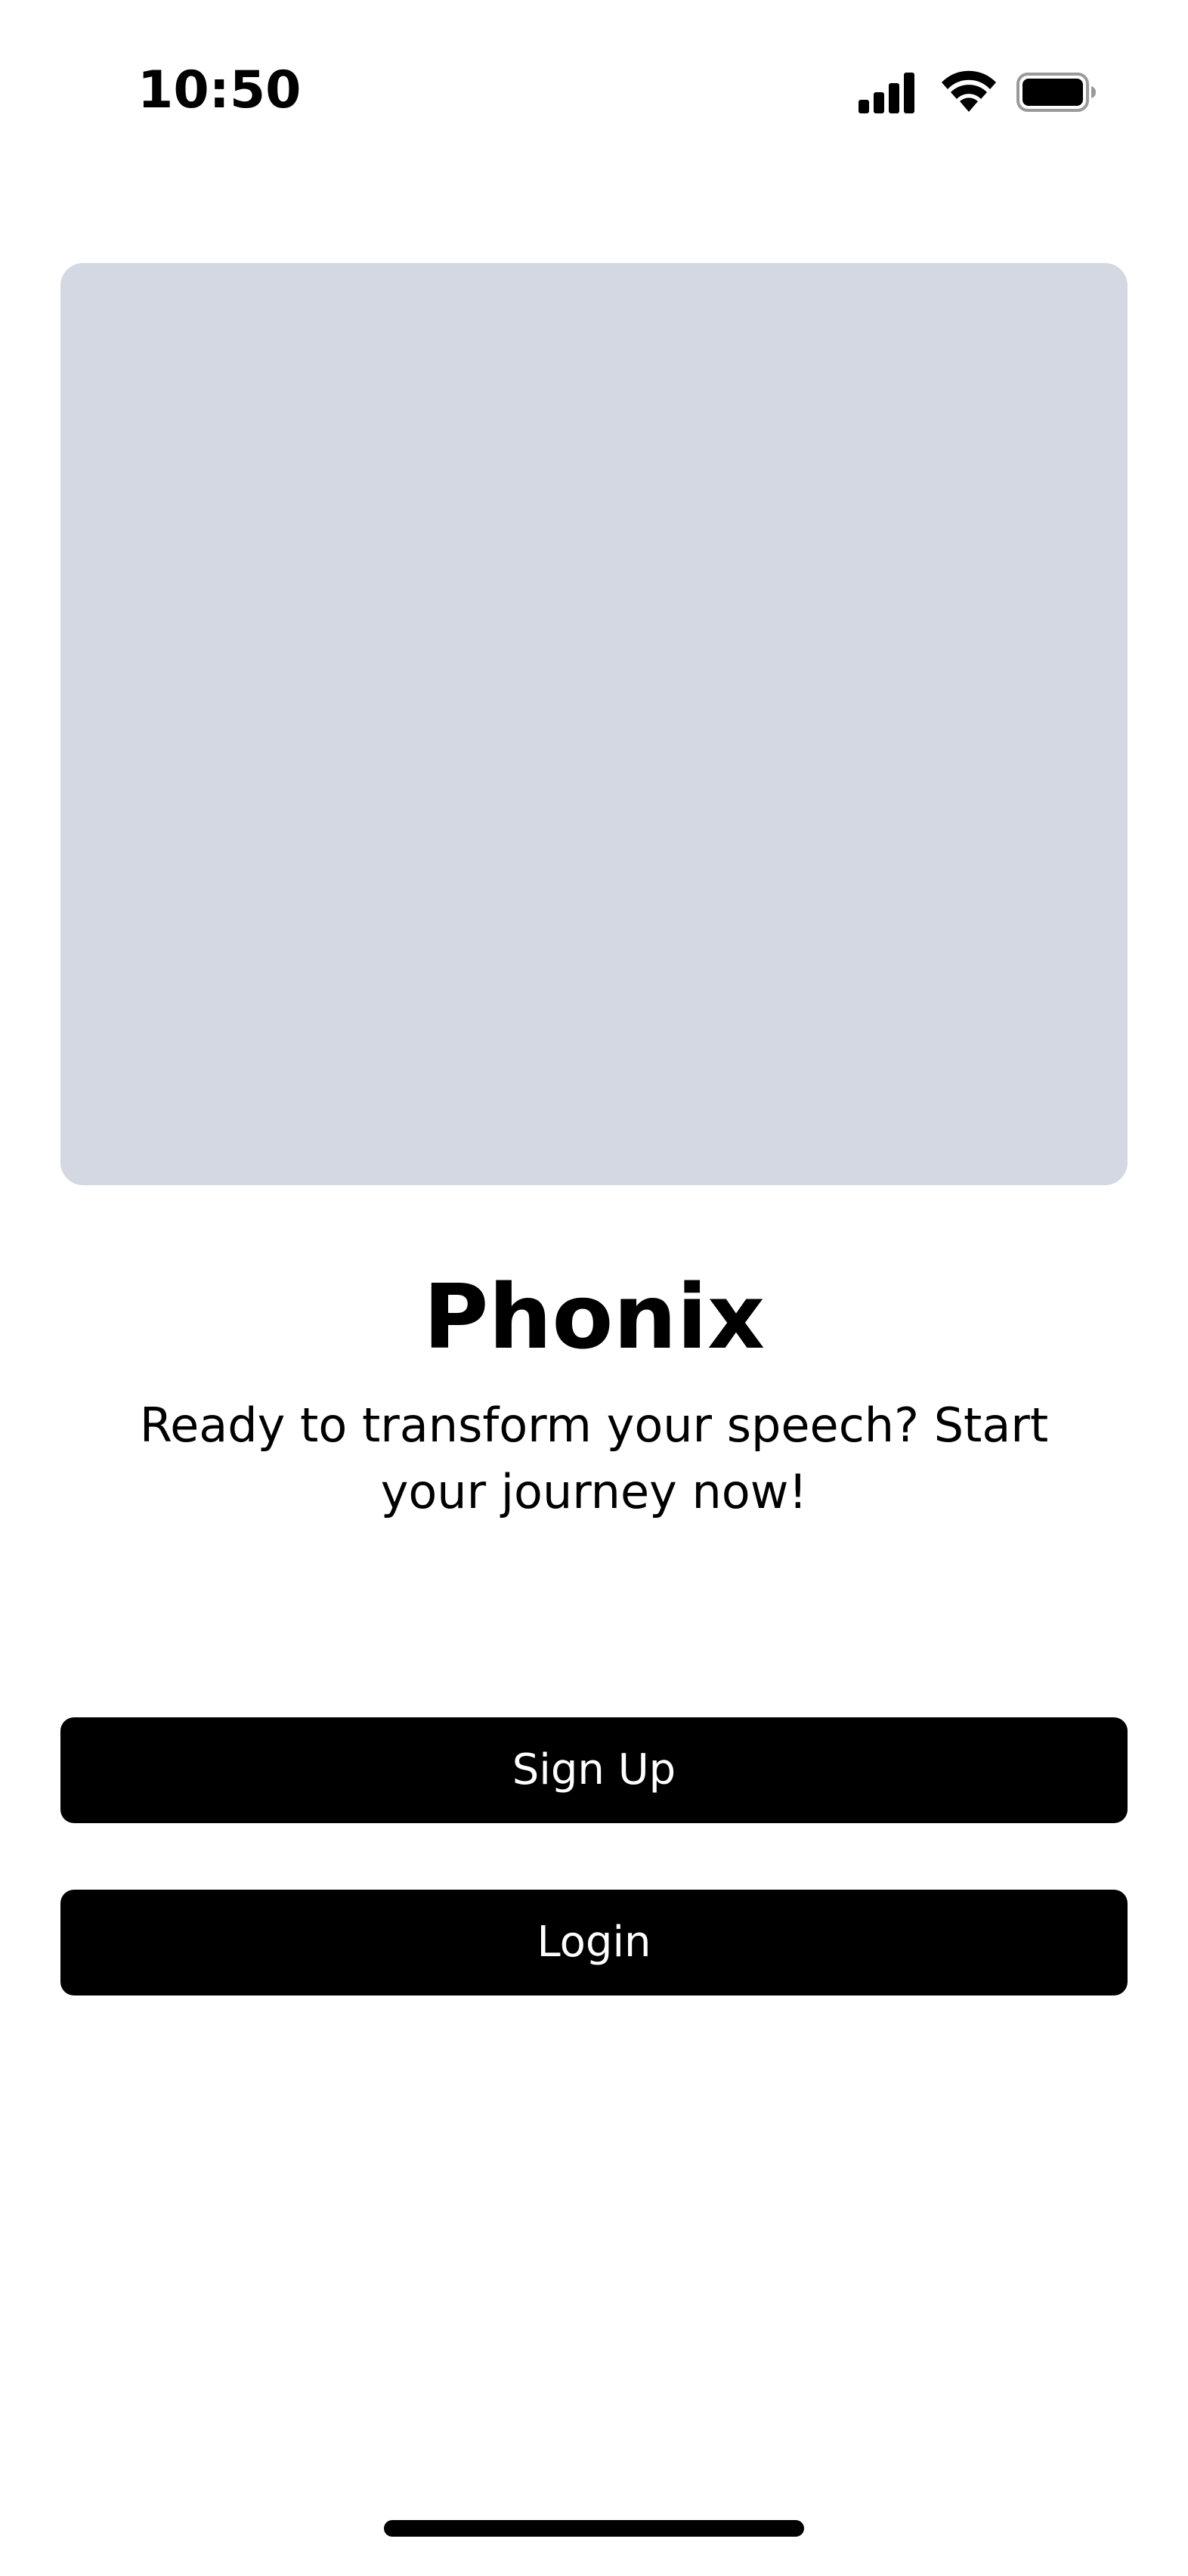 The width and height of the screenshot is (1188, 2576). What do you see at coordinates (887, 93) in the screenshot?
I see `cellular-signal-icon` at bounding box center [887, 93].